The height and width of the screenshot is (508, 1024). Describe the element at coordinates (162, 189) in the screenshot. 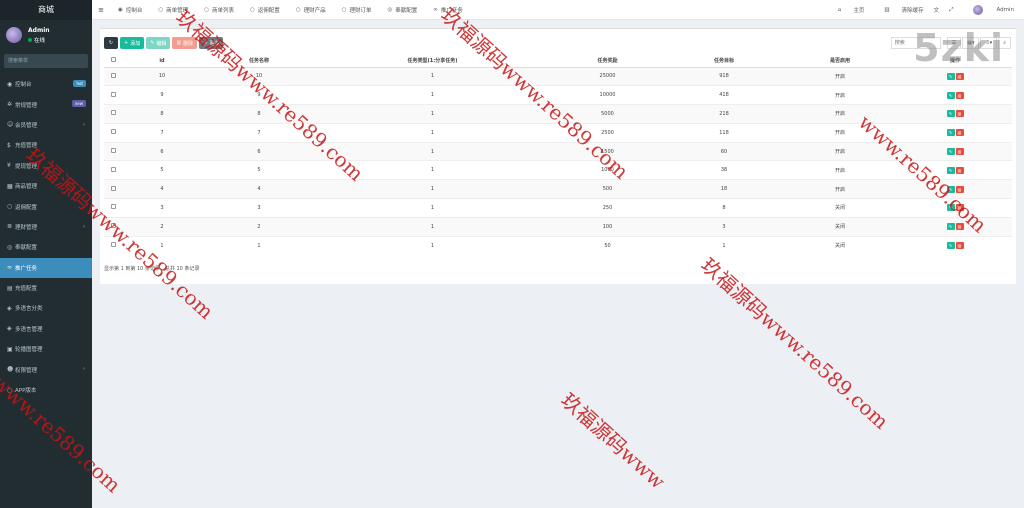

I see `cell-id: 4` at that location.